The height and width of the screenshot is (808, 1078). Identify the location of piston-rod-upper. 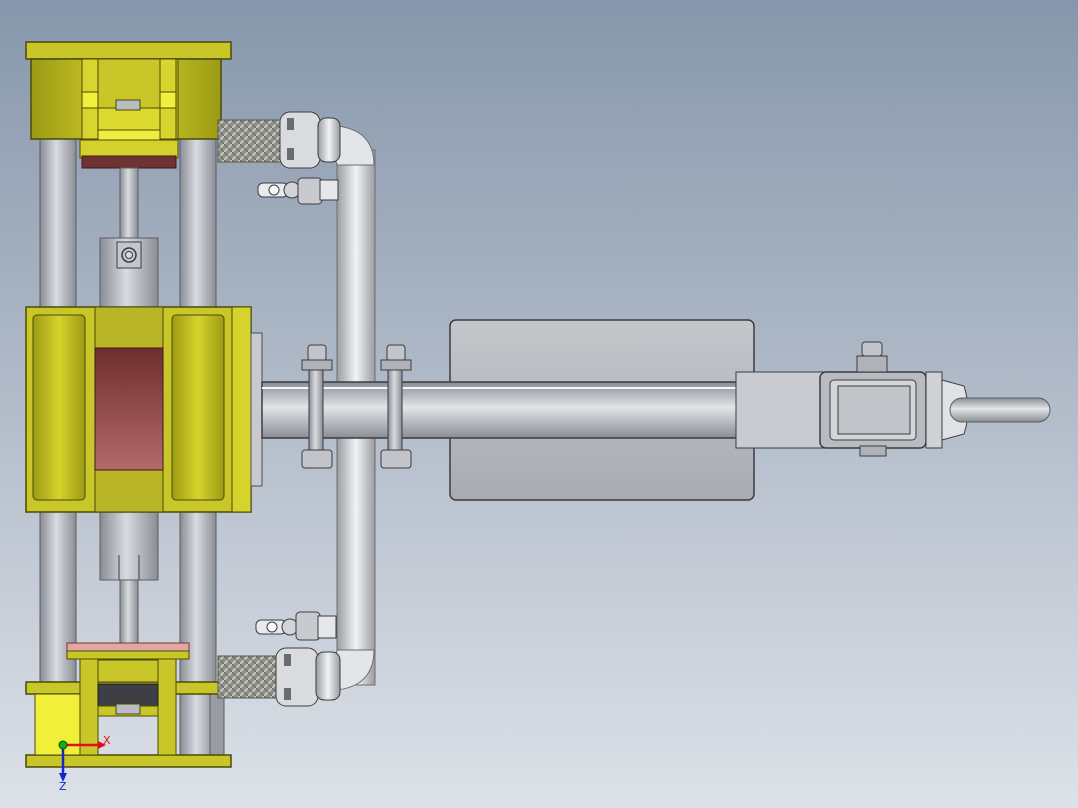
(129, 204).